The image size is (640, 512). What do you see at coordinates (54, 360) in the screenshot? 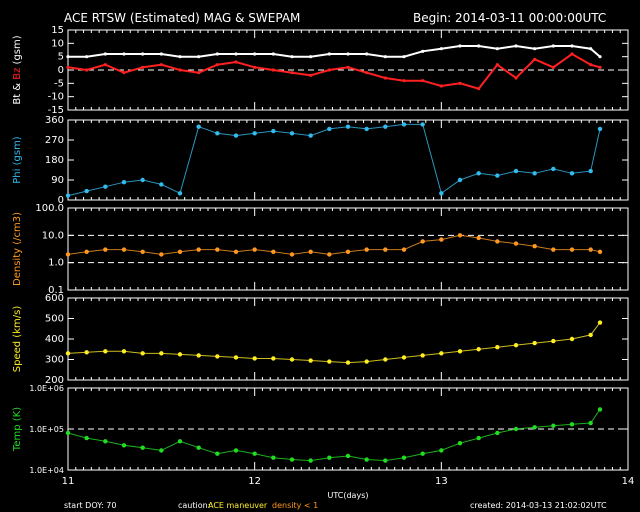
I see `y-tick-label-speed-1: 300` at bounding box center [54, 360].